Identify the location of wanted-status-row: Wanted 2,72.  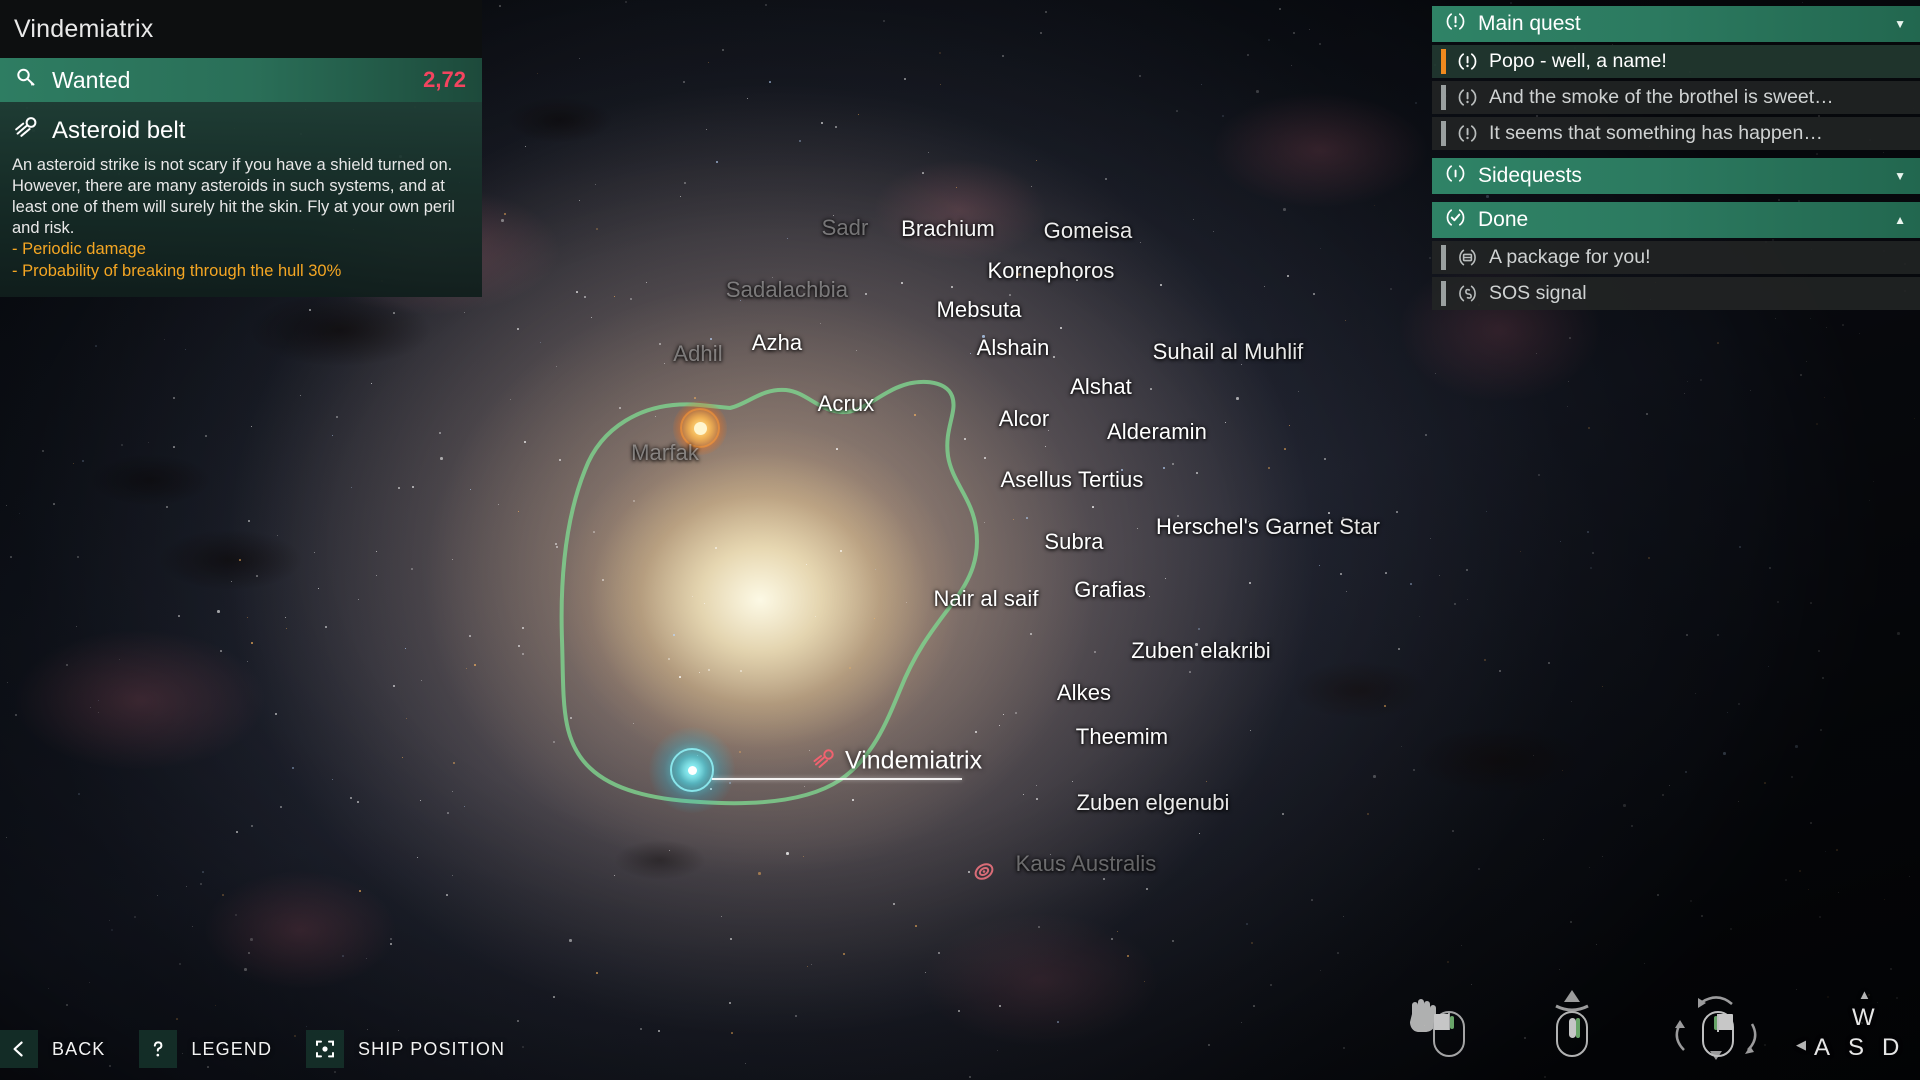
(241, 80).